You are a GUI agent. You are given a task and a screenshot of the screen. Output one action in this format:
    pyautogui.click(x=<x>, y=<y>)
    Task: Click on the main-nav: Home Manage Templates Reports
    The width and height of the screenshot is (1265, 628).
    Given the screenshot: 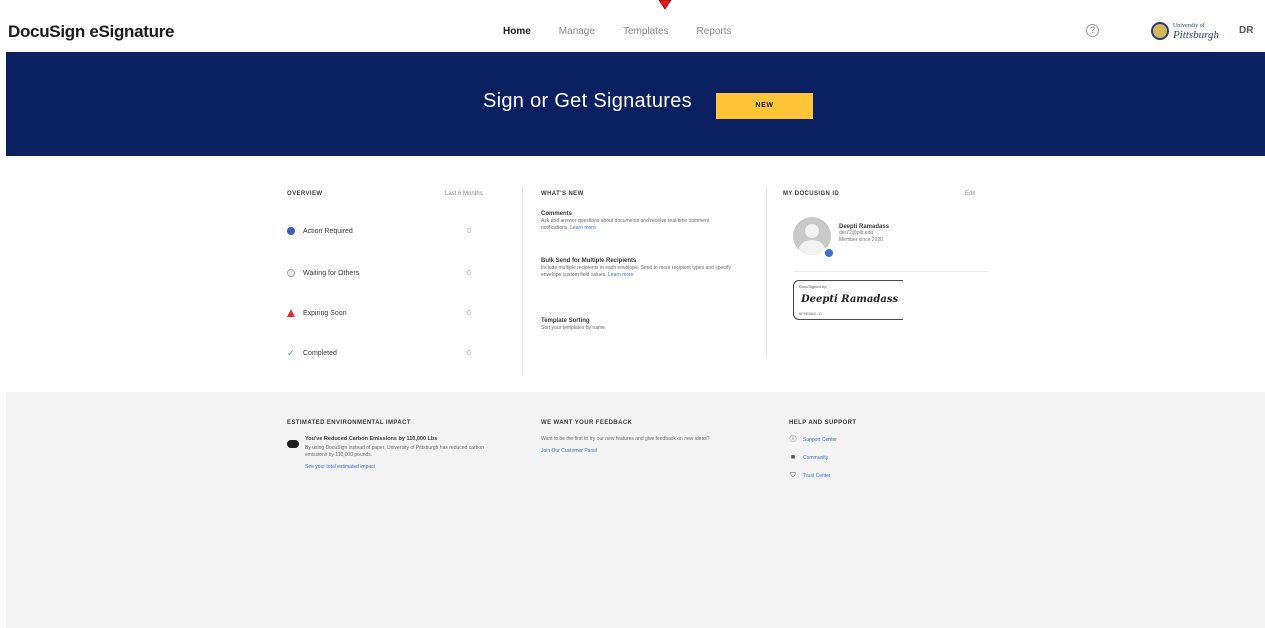 What is the action you would take?
    pyautogui.click(x=617, y=31)
    